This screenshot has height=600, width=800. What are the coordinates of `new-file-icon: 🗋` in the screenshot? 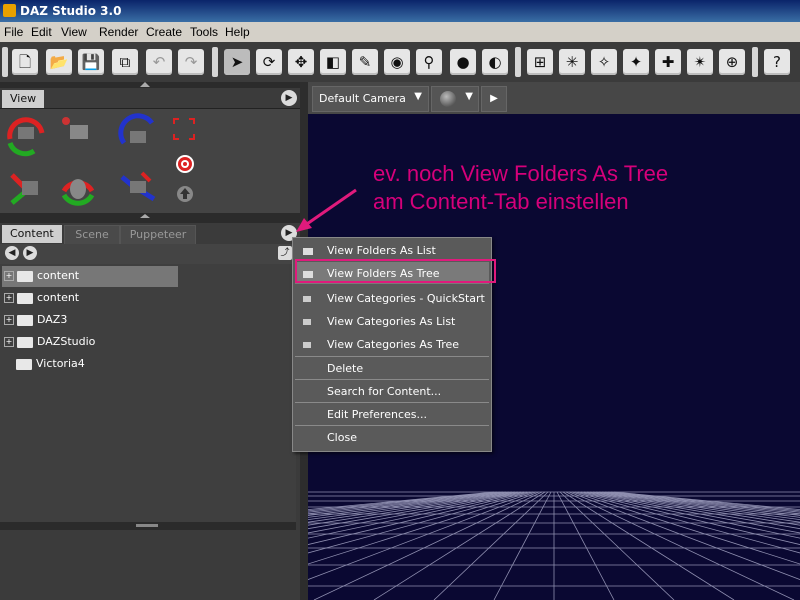 It's located at (25, 62).